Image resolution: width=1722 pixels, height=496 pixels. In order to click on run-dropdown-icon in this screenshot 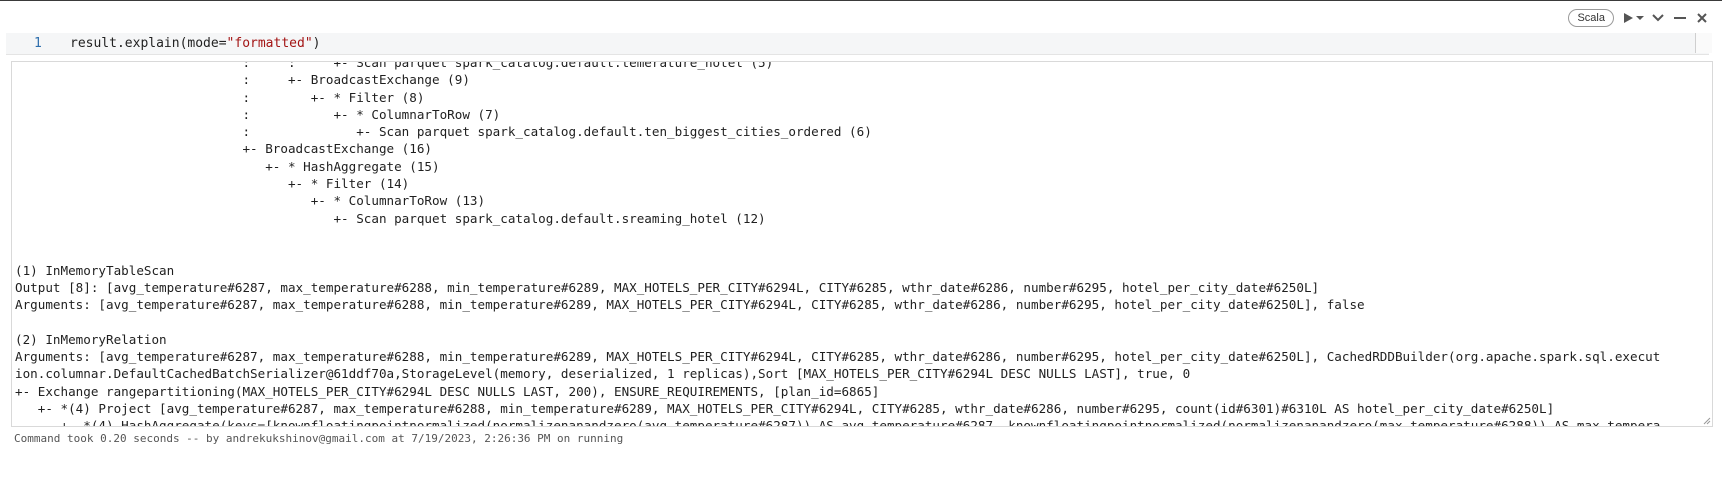, I will do `click(1640, 18)`.